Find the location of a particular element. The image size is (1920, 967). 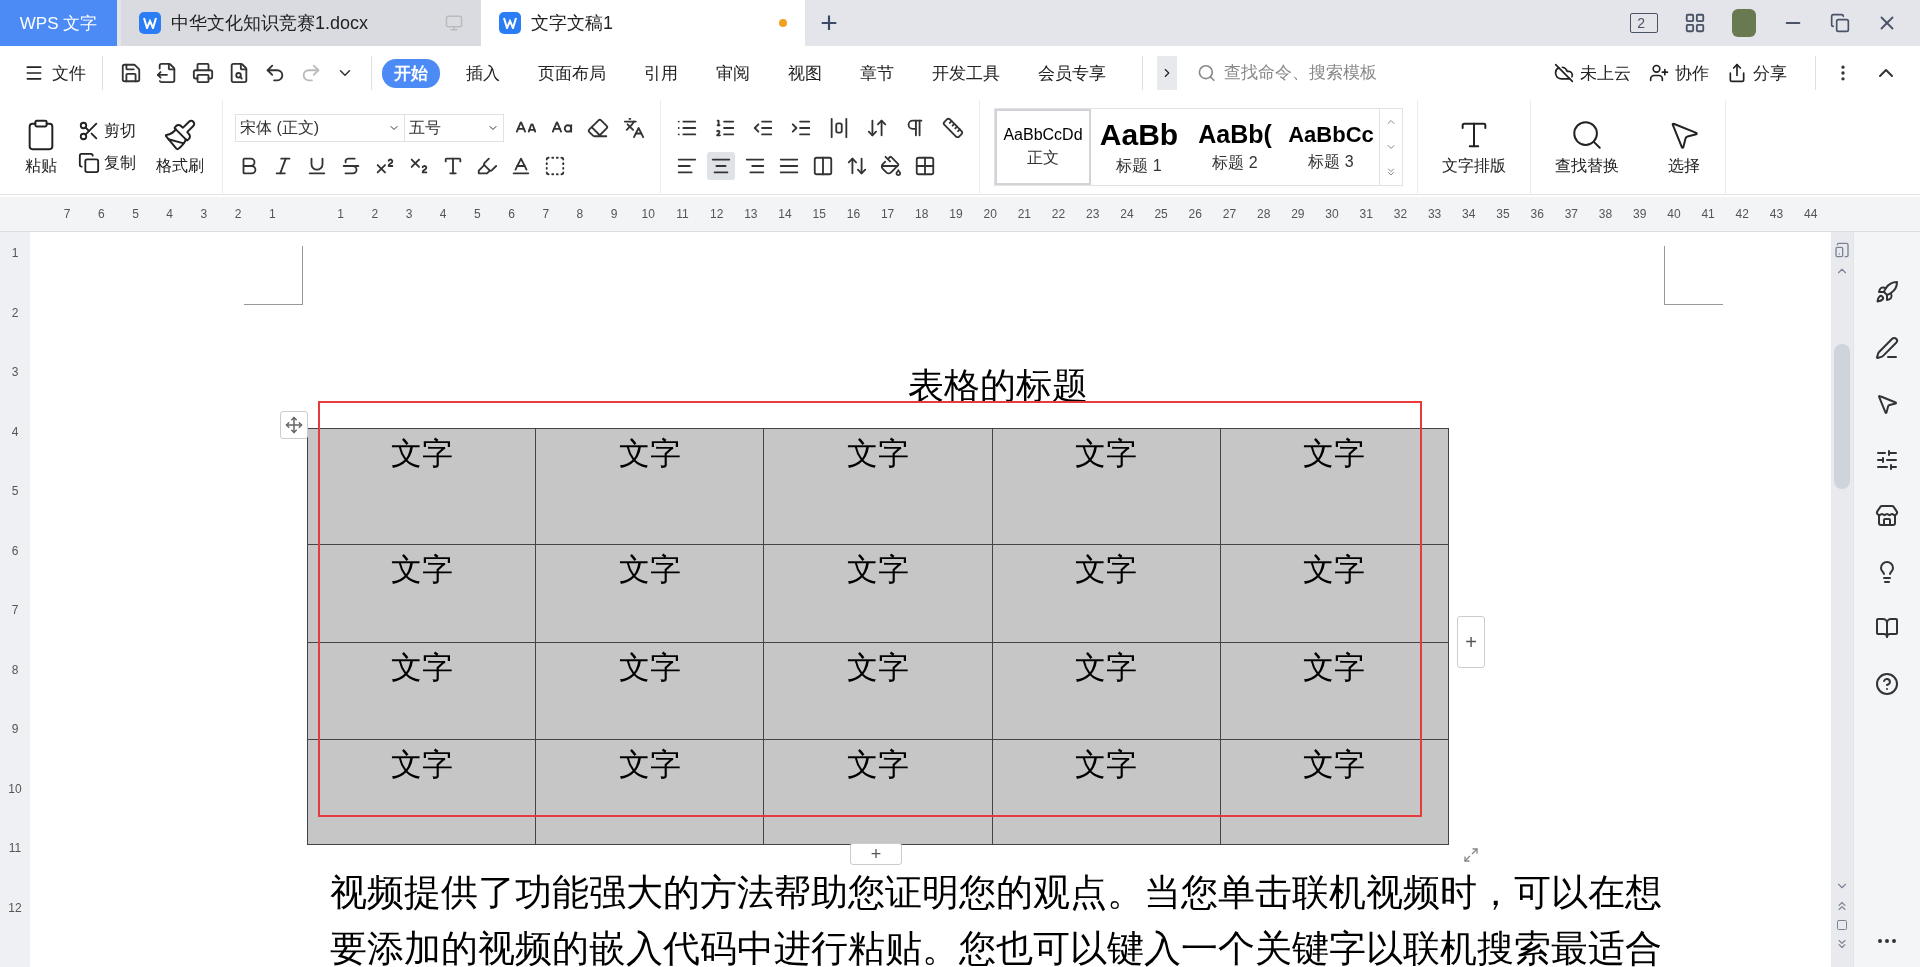

font-color-icon is located at coordinates (521, 166).